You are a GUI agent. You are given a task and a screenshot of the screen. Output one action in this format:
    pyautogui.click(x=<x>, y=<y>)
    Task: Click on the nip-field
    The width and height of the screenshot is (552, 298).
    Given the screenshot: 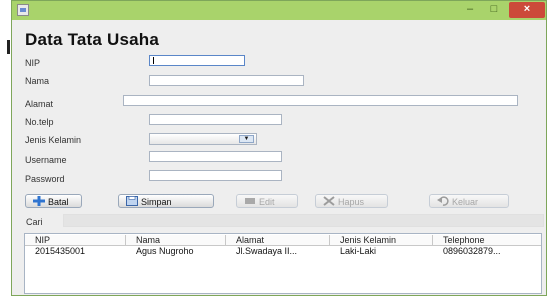 What is the action you would take?
    pyautogui.click(x=197, y=60)
    